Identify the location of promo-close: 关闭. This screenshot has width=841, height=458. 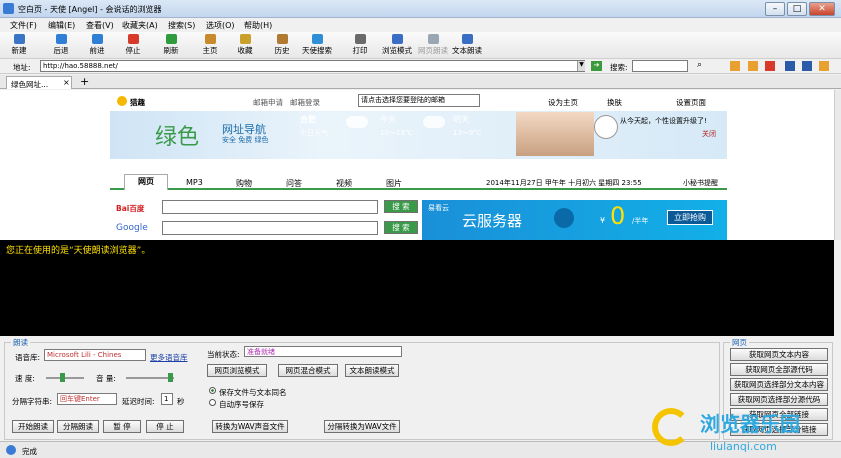
(709, 134).